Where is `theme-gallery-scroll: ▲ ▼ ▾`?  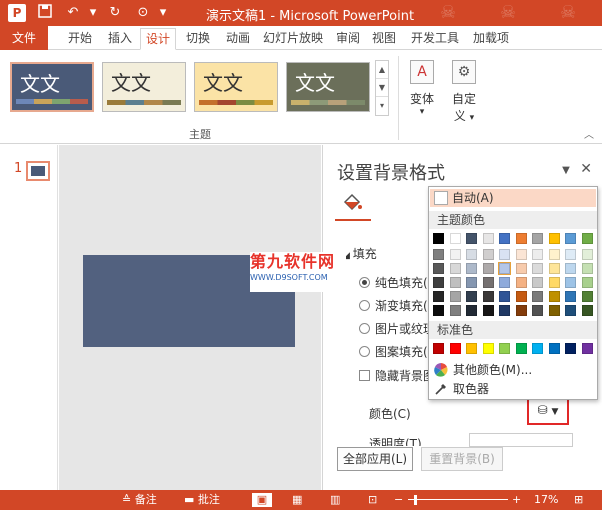
theme-gallery-scroll: ▲ ▼ ▾ is located at coordinates (382, 88).